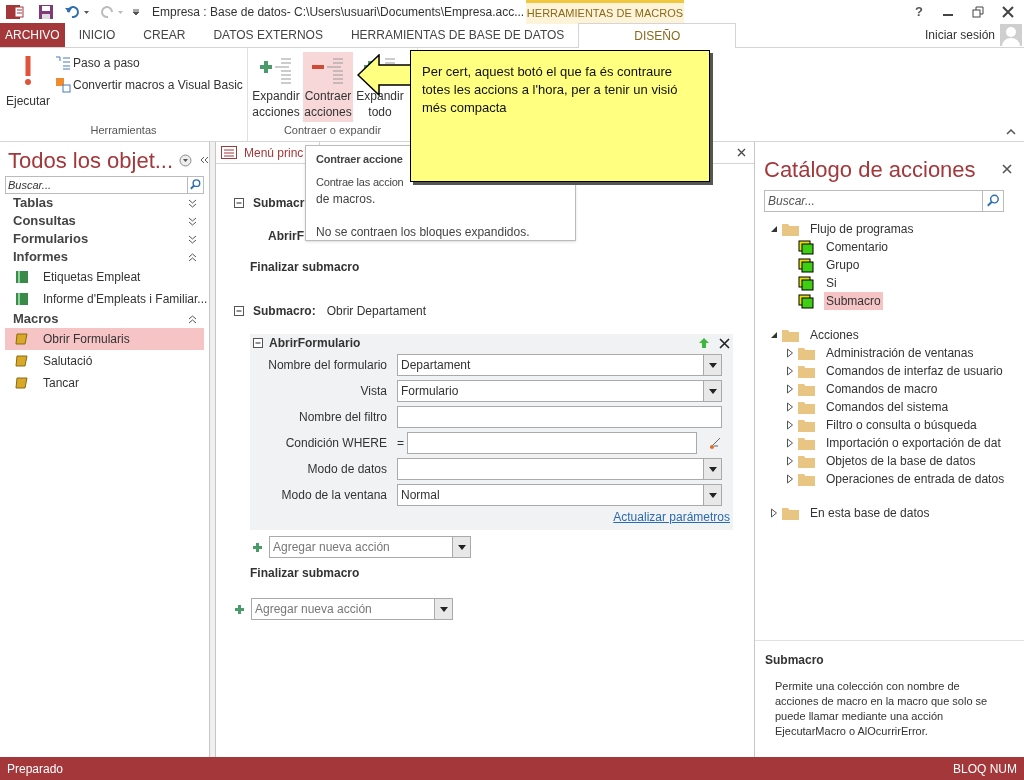 The height and width of the screenshot is (780, 1024). Describe the element at coordinates (63, 85) in the screenshot. I see `convert-icon` at that location.